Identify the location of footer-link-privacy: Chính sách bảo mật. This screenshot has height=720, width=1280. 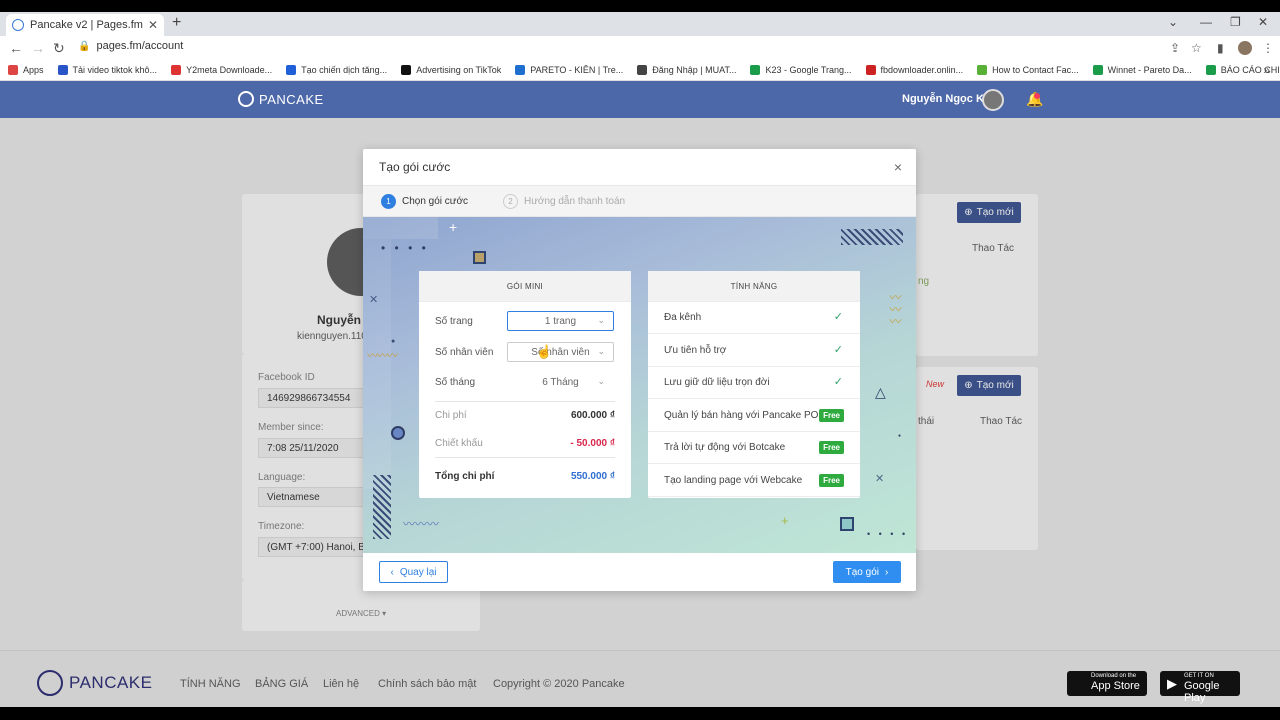
(427, 684).